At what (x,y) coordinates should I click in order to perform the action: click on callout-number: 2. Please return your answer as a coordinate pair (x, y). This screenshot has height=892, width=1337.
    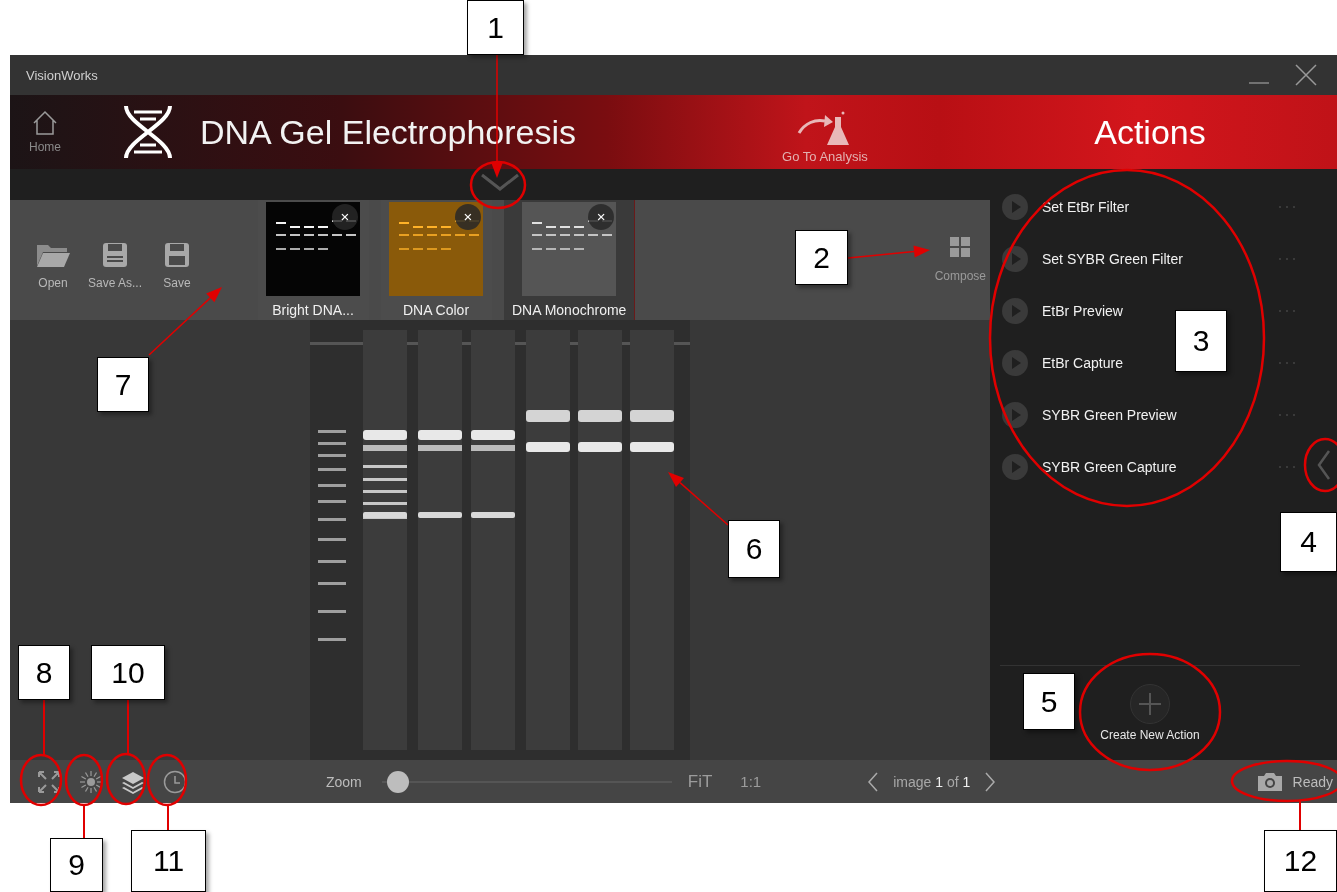
    Looking at the image, I should click on (821, 257).